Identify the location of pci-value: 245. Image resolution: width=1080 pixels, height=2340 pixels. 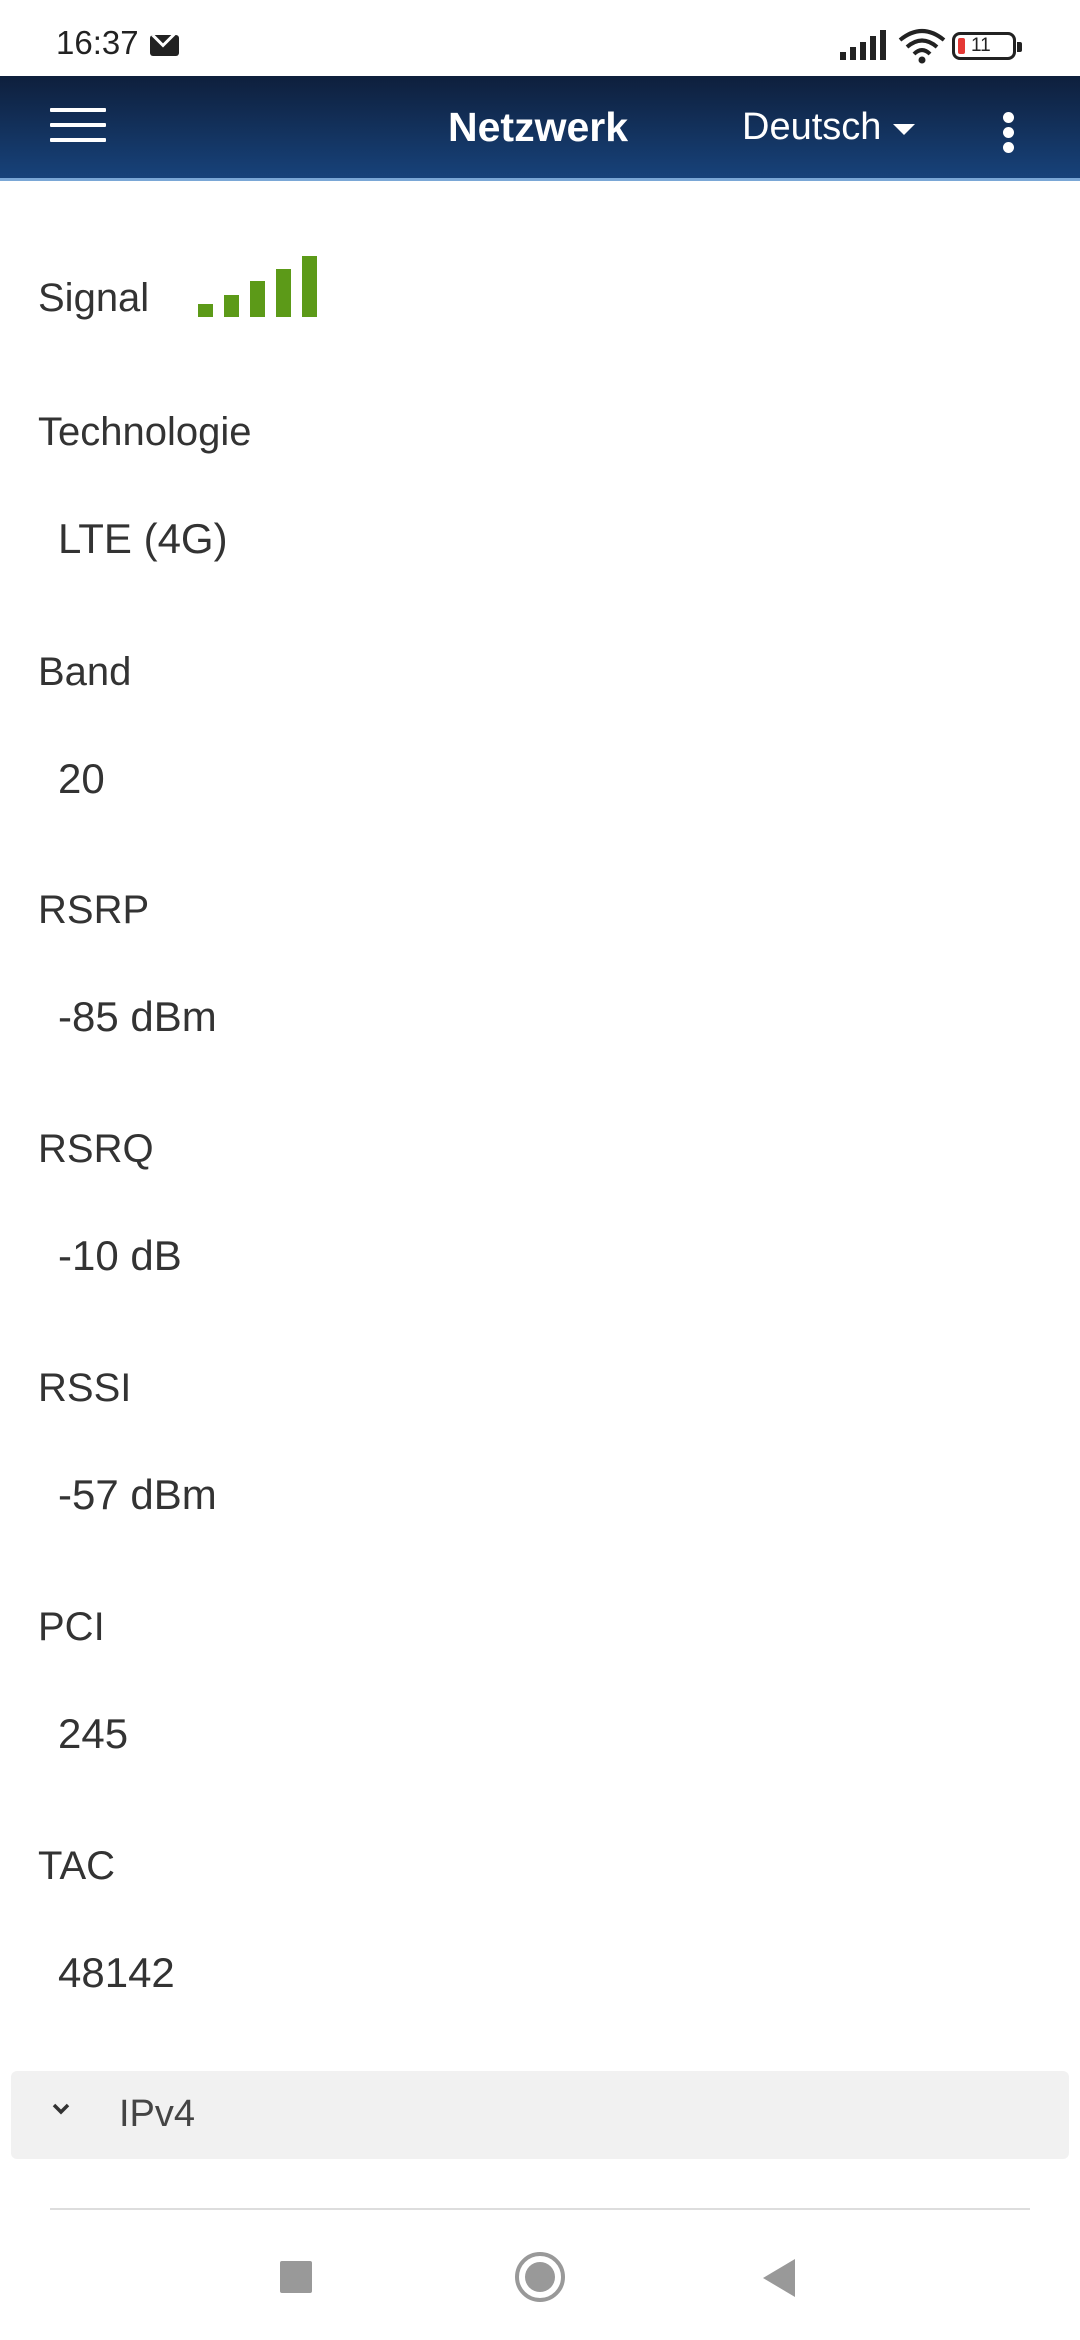
(93, 1733).